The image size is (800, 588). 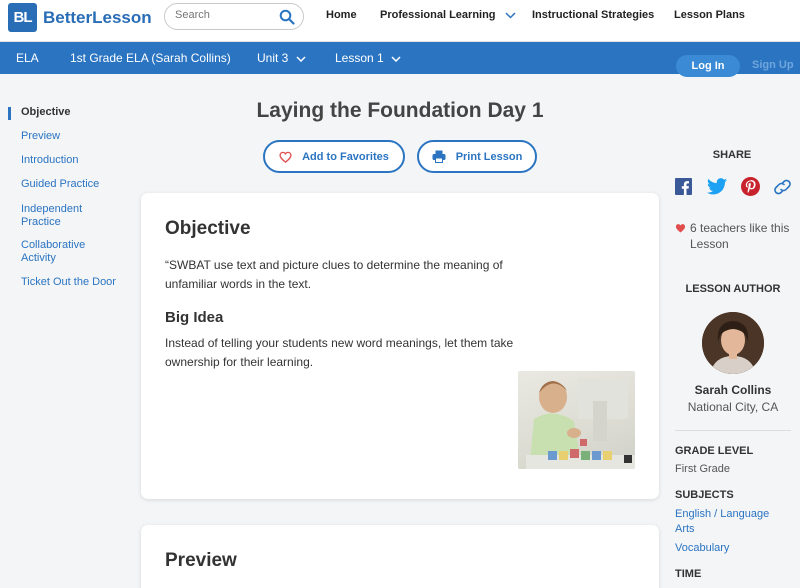 I want to click on preview-card: Preview, so click(x=400, y=556).